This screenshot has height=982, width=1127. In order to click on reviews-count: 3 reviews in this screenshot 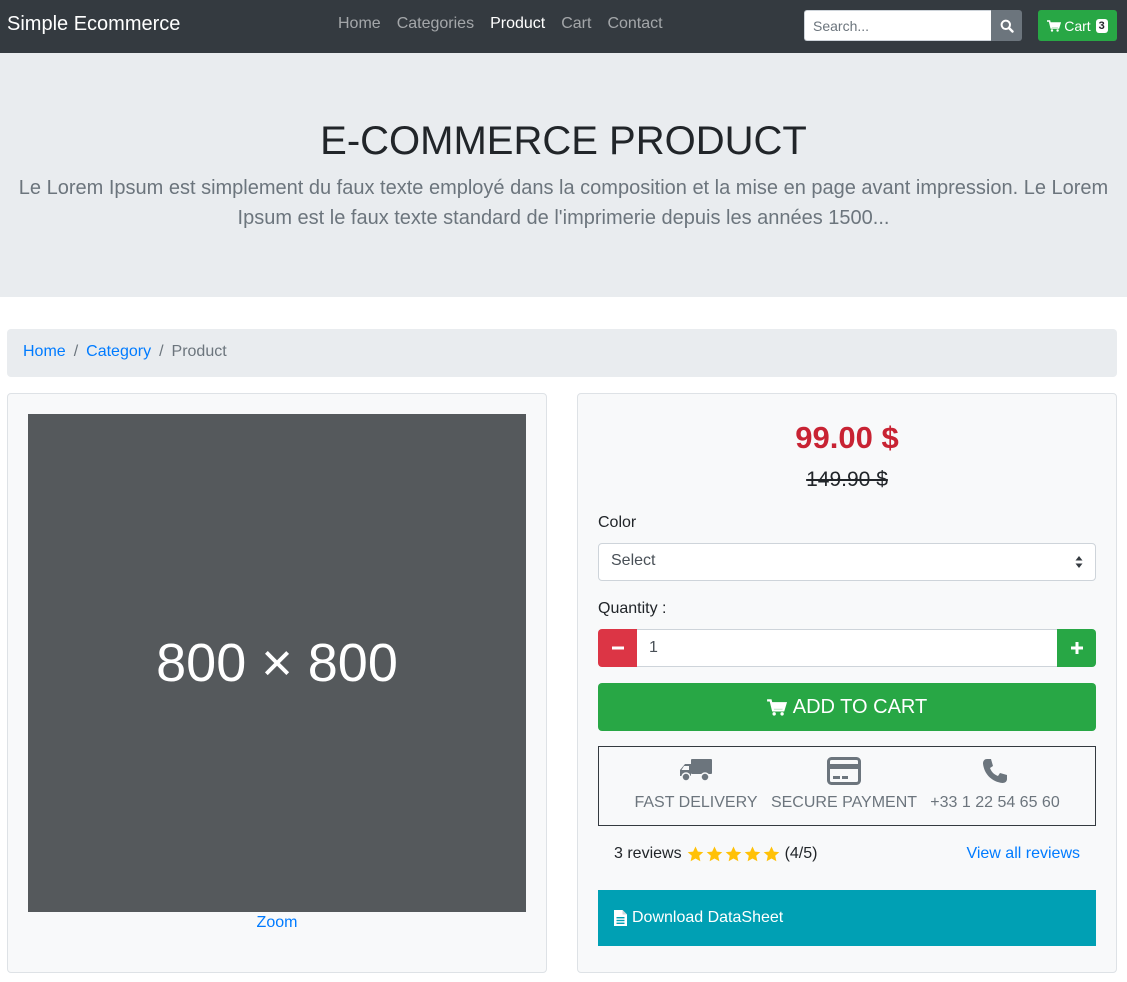, I will do `click(648, 853)`.